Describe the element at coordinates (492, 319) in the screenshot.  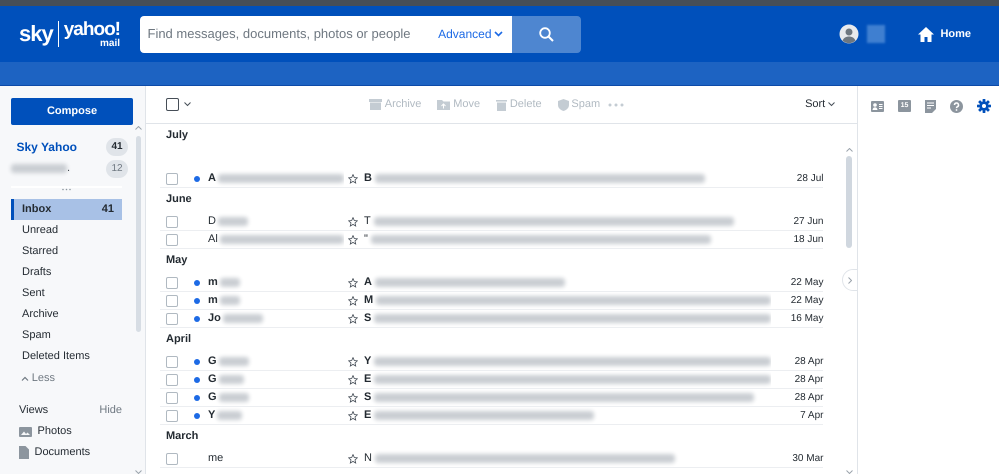
I see `message-row: Jo S 16 May` at that location.